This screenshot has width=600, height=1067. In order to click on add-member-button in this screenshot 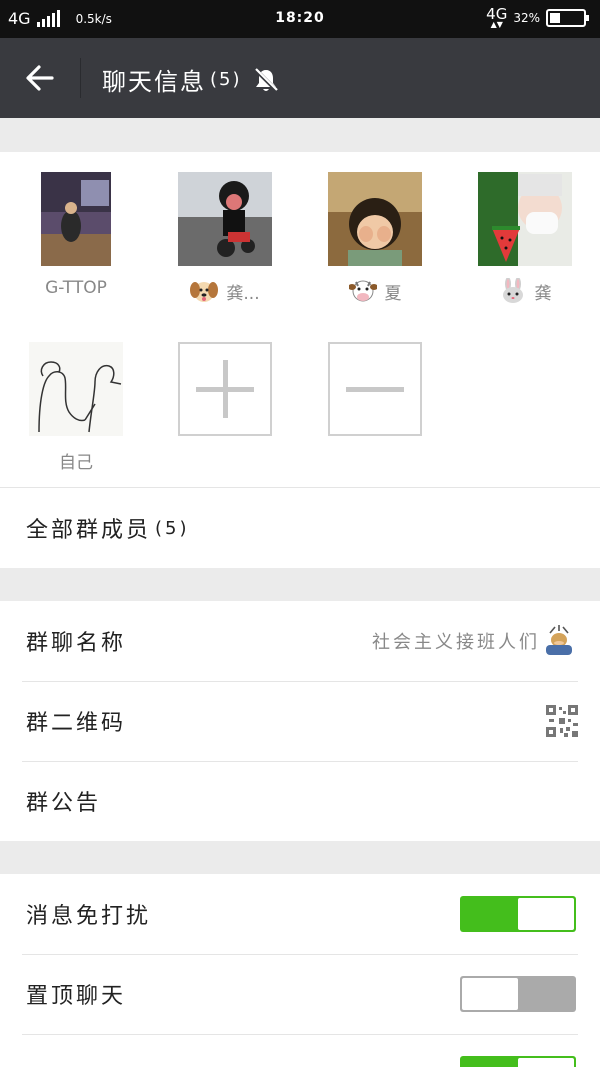, I will do `click(225, 389)`.